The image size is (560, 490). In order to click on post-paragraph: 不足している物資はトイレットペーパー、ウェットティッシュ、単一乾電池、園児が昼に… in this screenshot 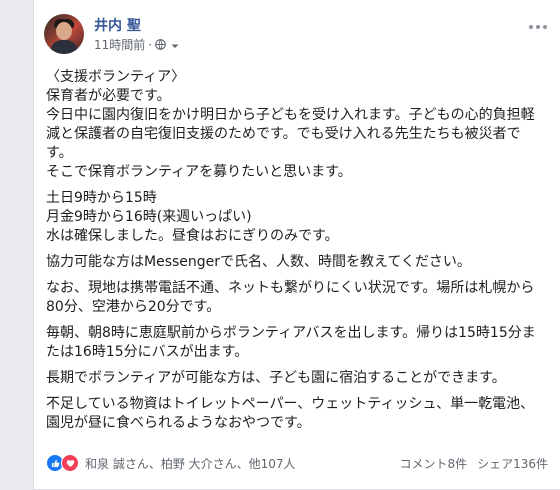, I will do `click(290, 413)`.